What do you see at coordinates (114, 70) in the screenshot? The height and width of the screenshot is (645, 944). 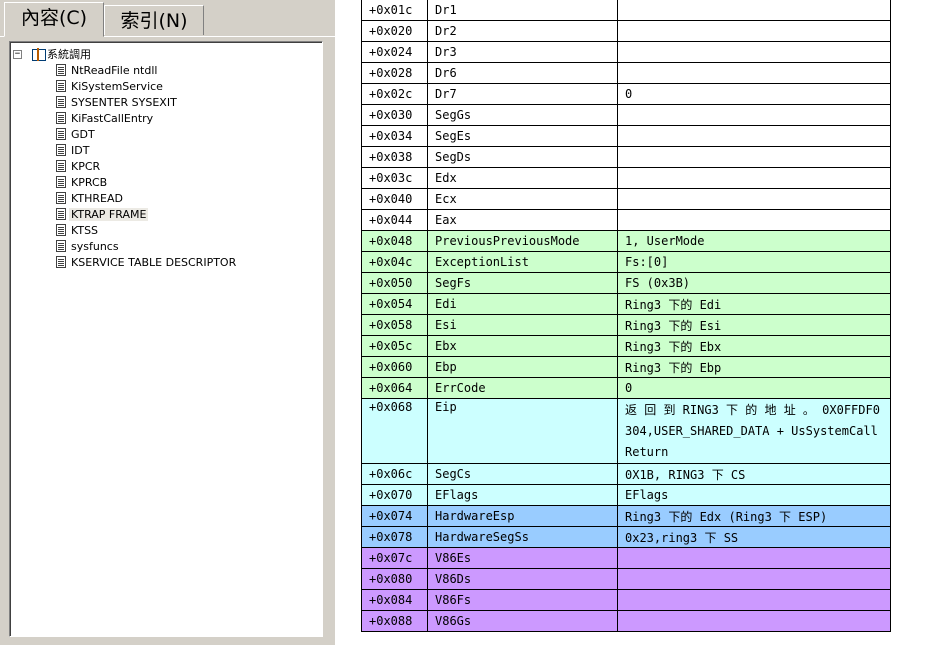 I see `tree-item-label: NtReadFile ntdll` at bounding box center [114, 70].